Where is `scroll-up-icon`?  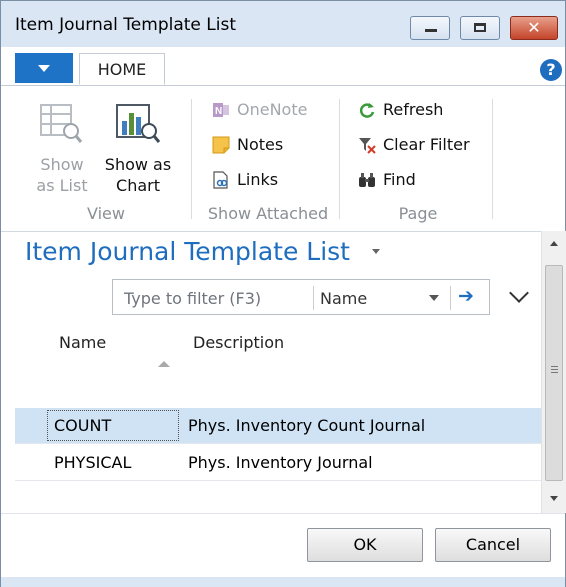 scroll-up-icon is located at coordinates (554, 243).